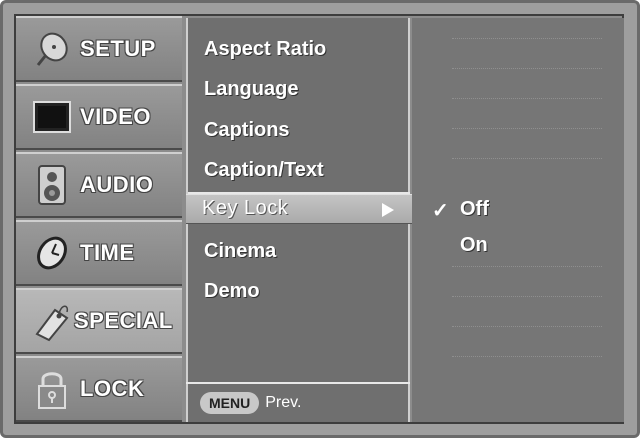 The height and width of the screenshot is (438, 640). What do you see at coordinates (240, 251) in the screenshot?
I see `submenu-item-cinema: Cinema` at bounding box center [240, 251].